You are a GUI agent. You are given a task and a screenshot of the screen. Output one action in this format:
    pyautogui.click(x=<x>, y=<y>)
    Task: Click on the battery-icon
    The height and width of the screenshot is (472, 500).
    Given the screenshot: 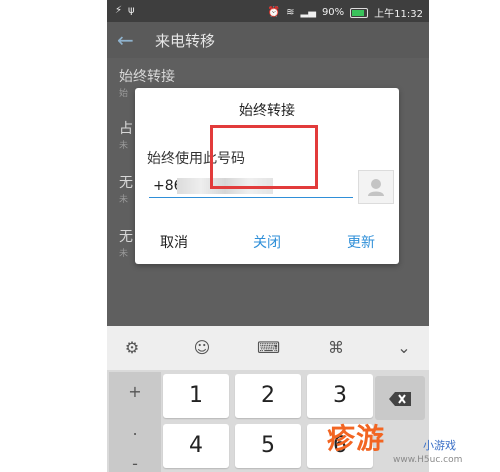 What is the action you would take?
    pyautogui.click(x=359, y=12)
    